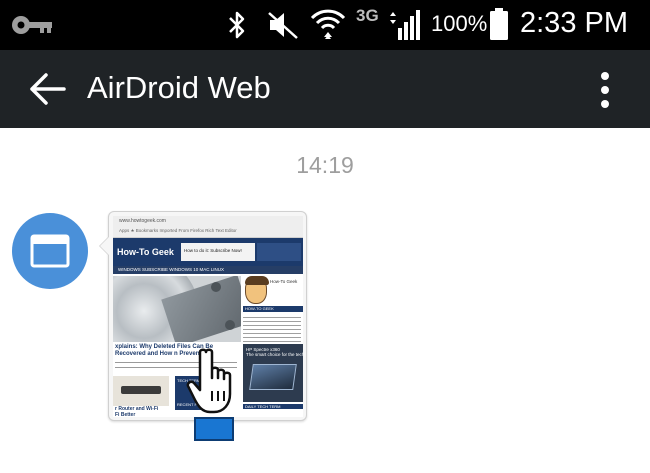  What do you see at coordinates (257, 280) in the screenshot?
I see `thumb-author-hair` at bounding box center [257, 280].